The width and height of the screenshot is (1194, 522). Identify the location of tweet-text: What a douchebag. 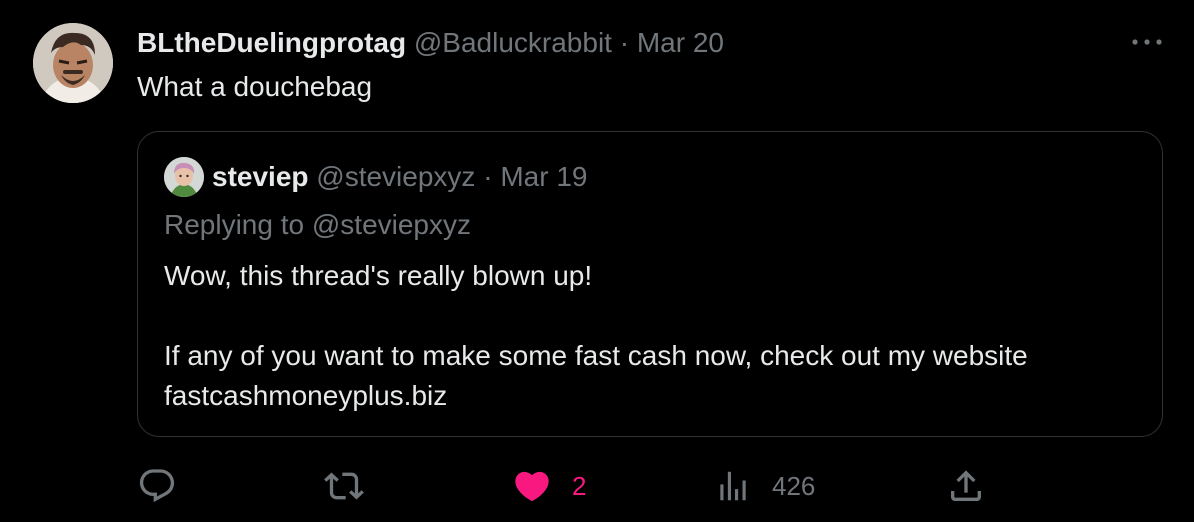
(255, 86).